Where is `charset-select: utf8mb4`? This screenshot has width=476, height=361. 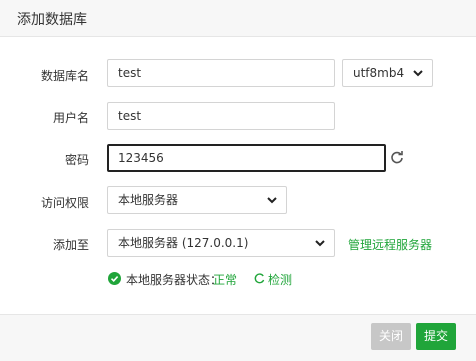 charset-select: utf8mb4 is located at coordinates (387, 73).